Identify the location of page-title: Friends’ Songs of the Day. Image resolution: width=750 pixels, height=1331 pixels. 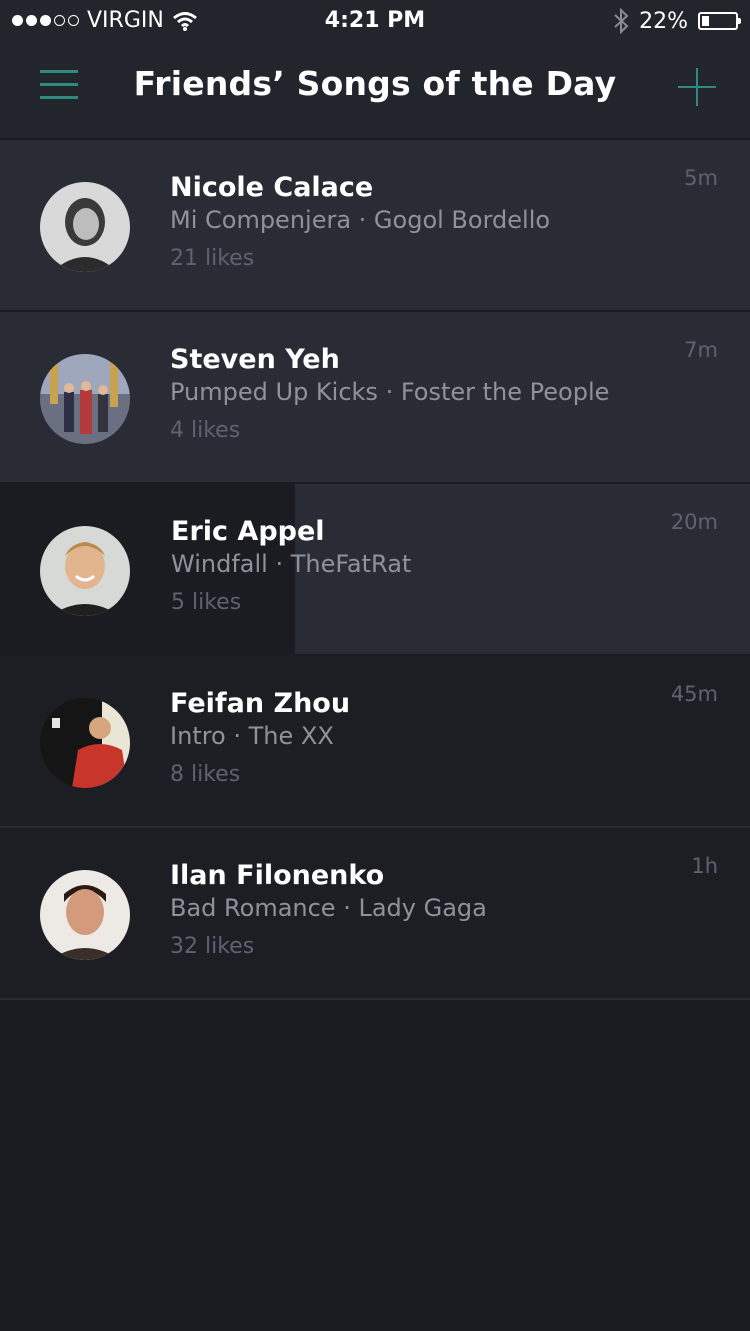
(375, 83).